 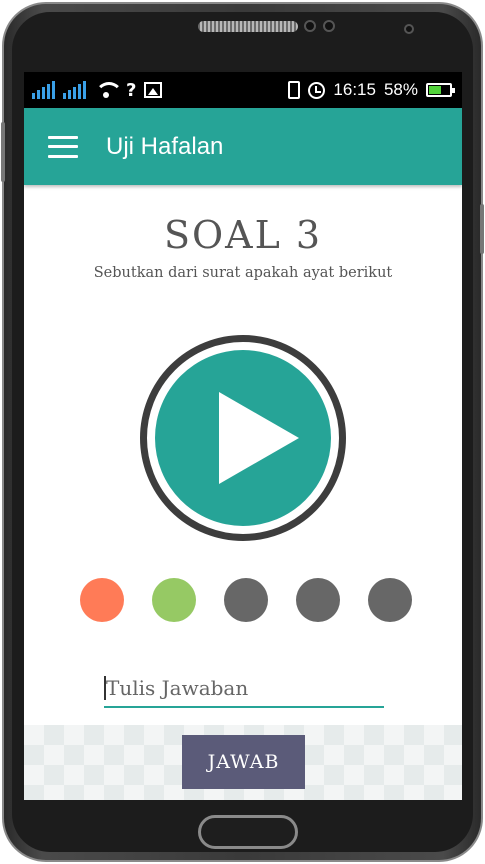 I want to click on play-button-circle, so click(x=243, y=438).